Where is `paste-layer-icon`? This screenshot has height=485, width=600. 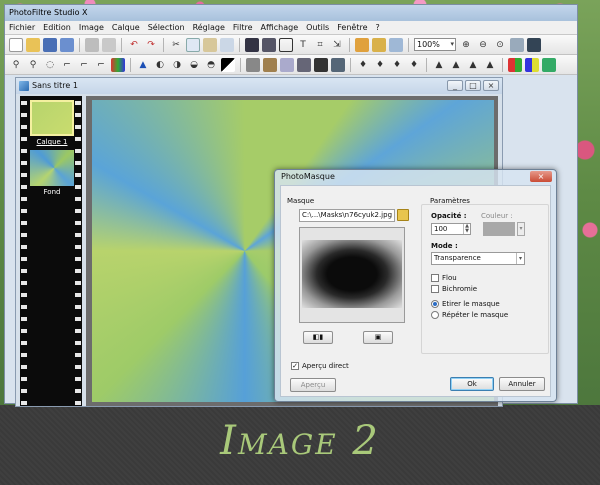 paste-layer-icon is located at coordinates (227, 44).